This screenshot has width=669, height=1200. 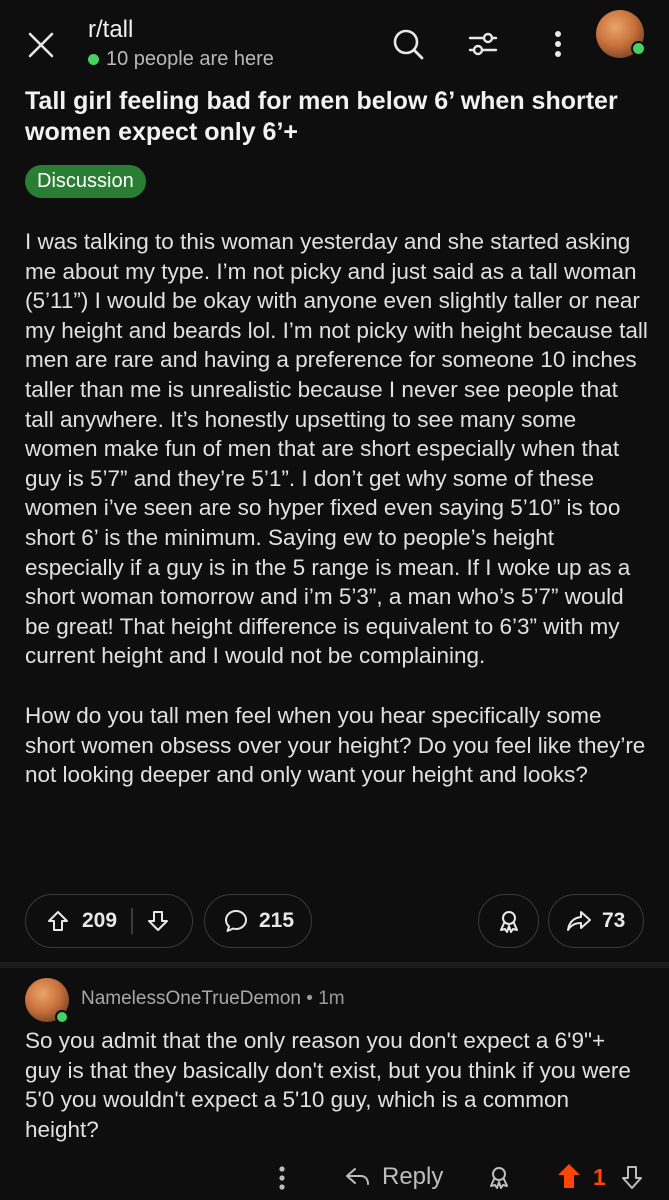 What do you see at coordinates (132, 921) in the screenshot?
I see `vote-divider` at bounding box center [132, 921].